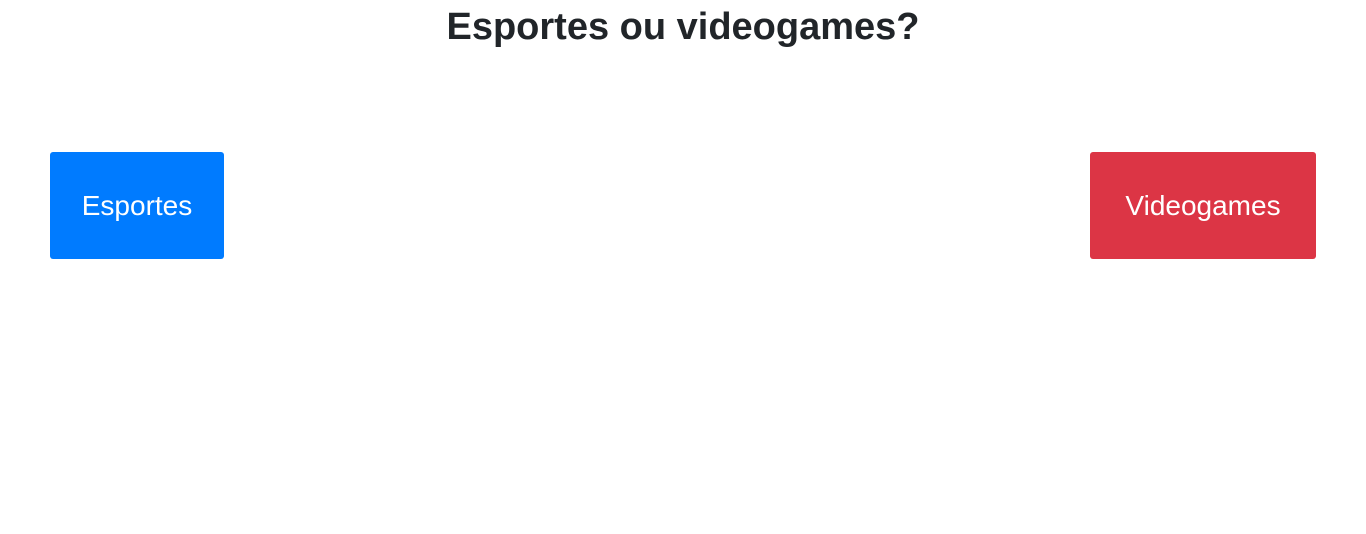 This screenshot has width=1366, height=534. I want to click on page-title: Esportes ou videogames?, so click(683, 27).